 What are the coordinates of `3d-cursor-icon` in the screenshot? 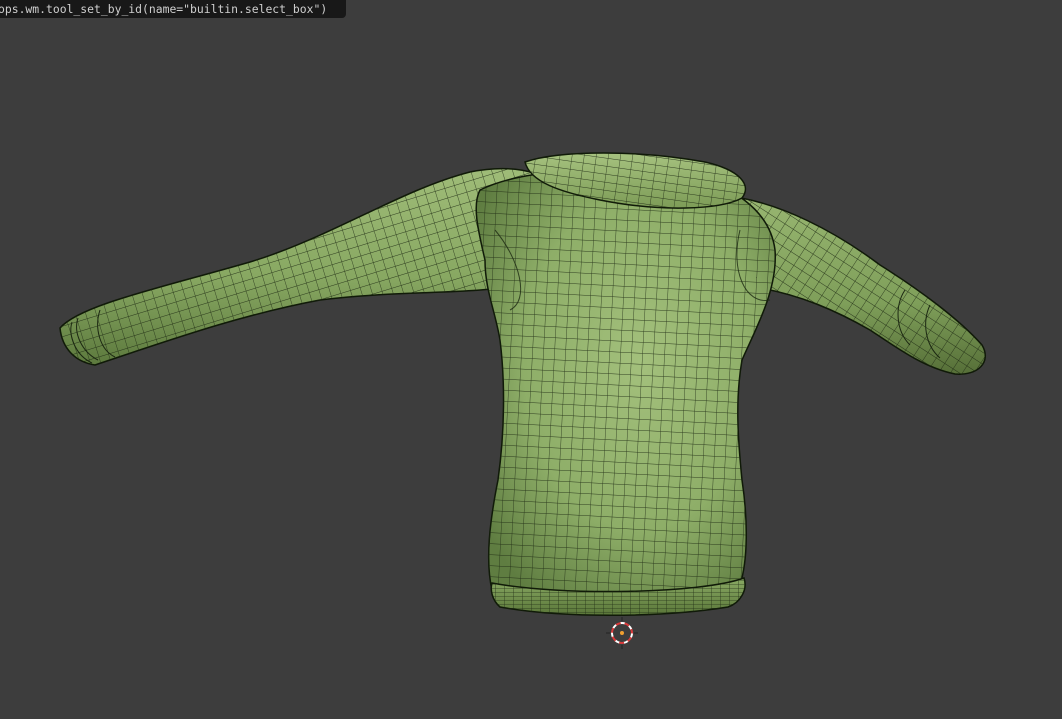 It's located at (622, 633).